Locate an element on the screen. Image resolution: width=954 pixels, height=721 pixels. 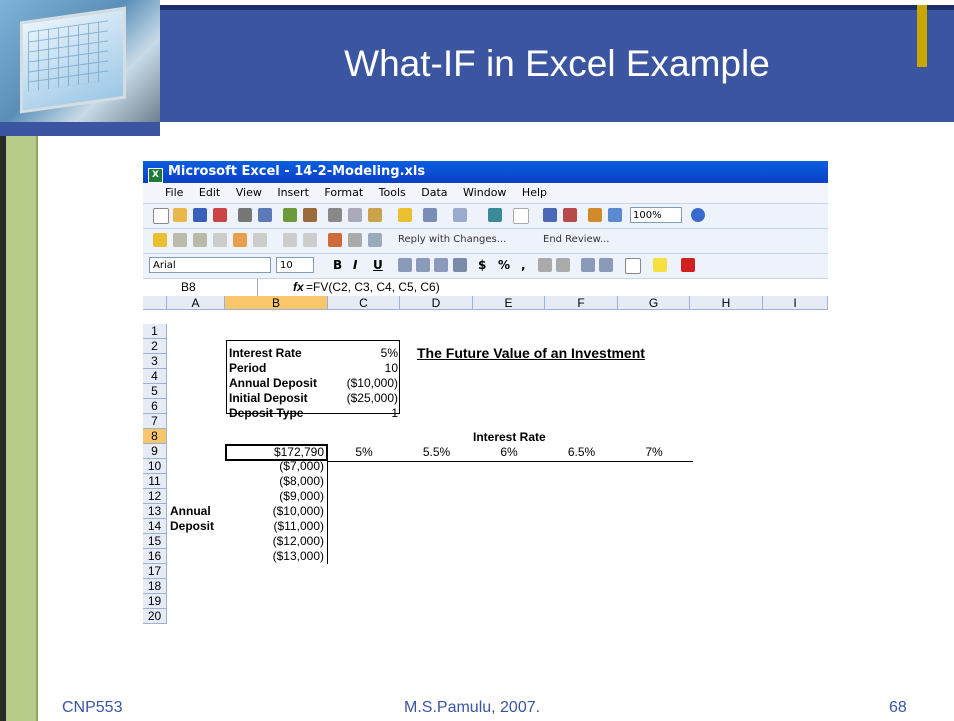
new-icon is located at coordinates (161, 216).